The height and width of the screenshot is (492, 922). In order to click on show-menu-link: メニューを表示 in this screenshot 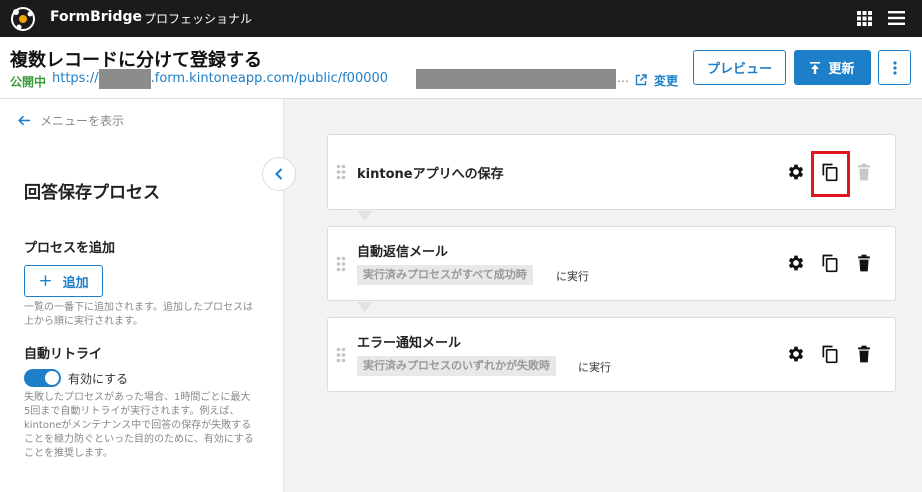, I will do `click(71, 120)`.